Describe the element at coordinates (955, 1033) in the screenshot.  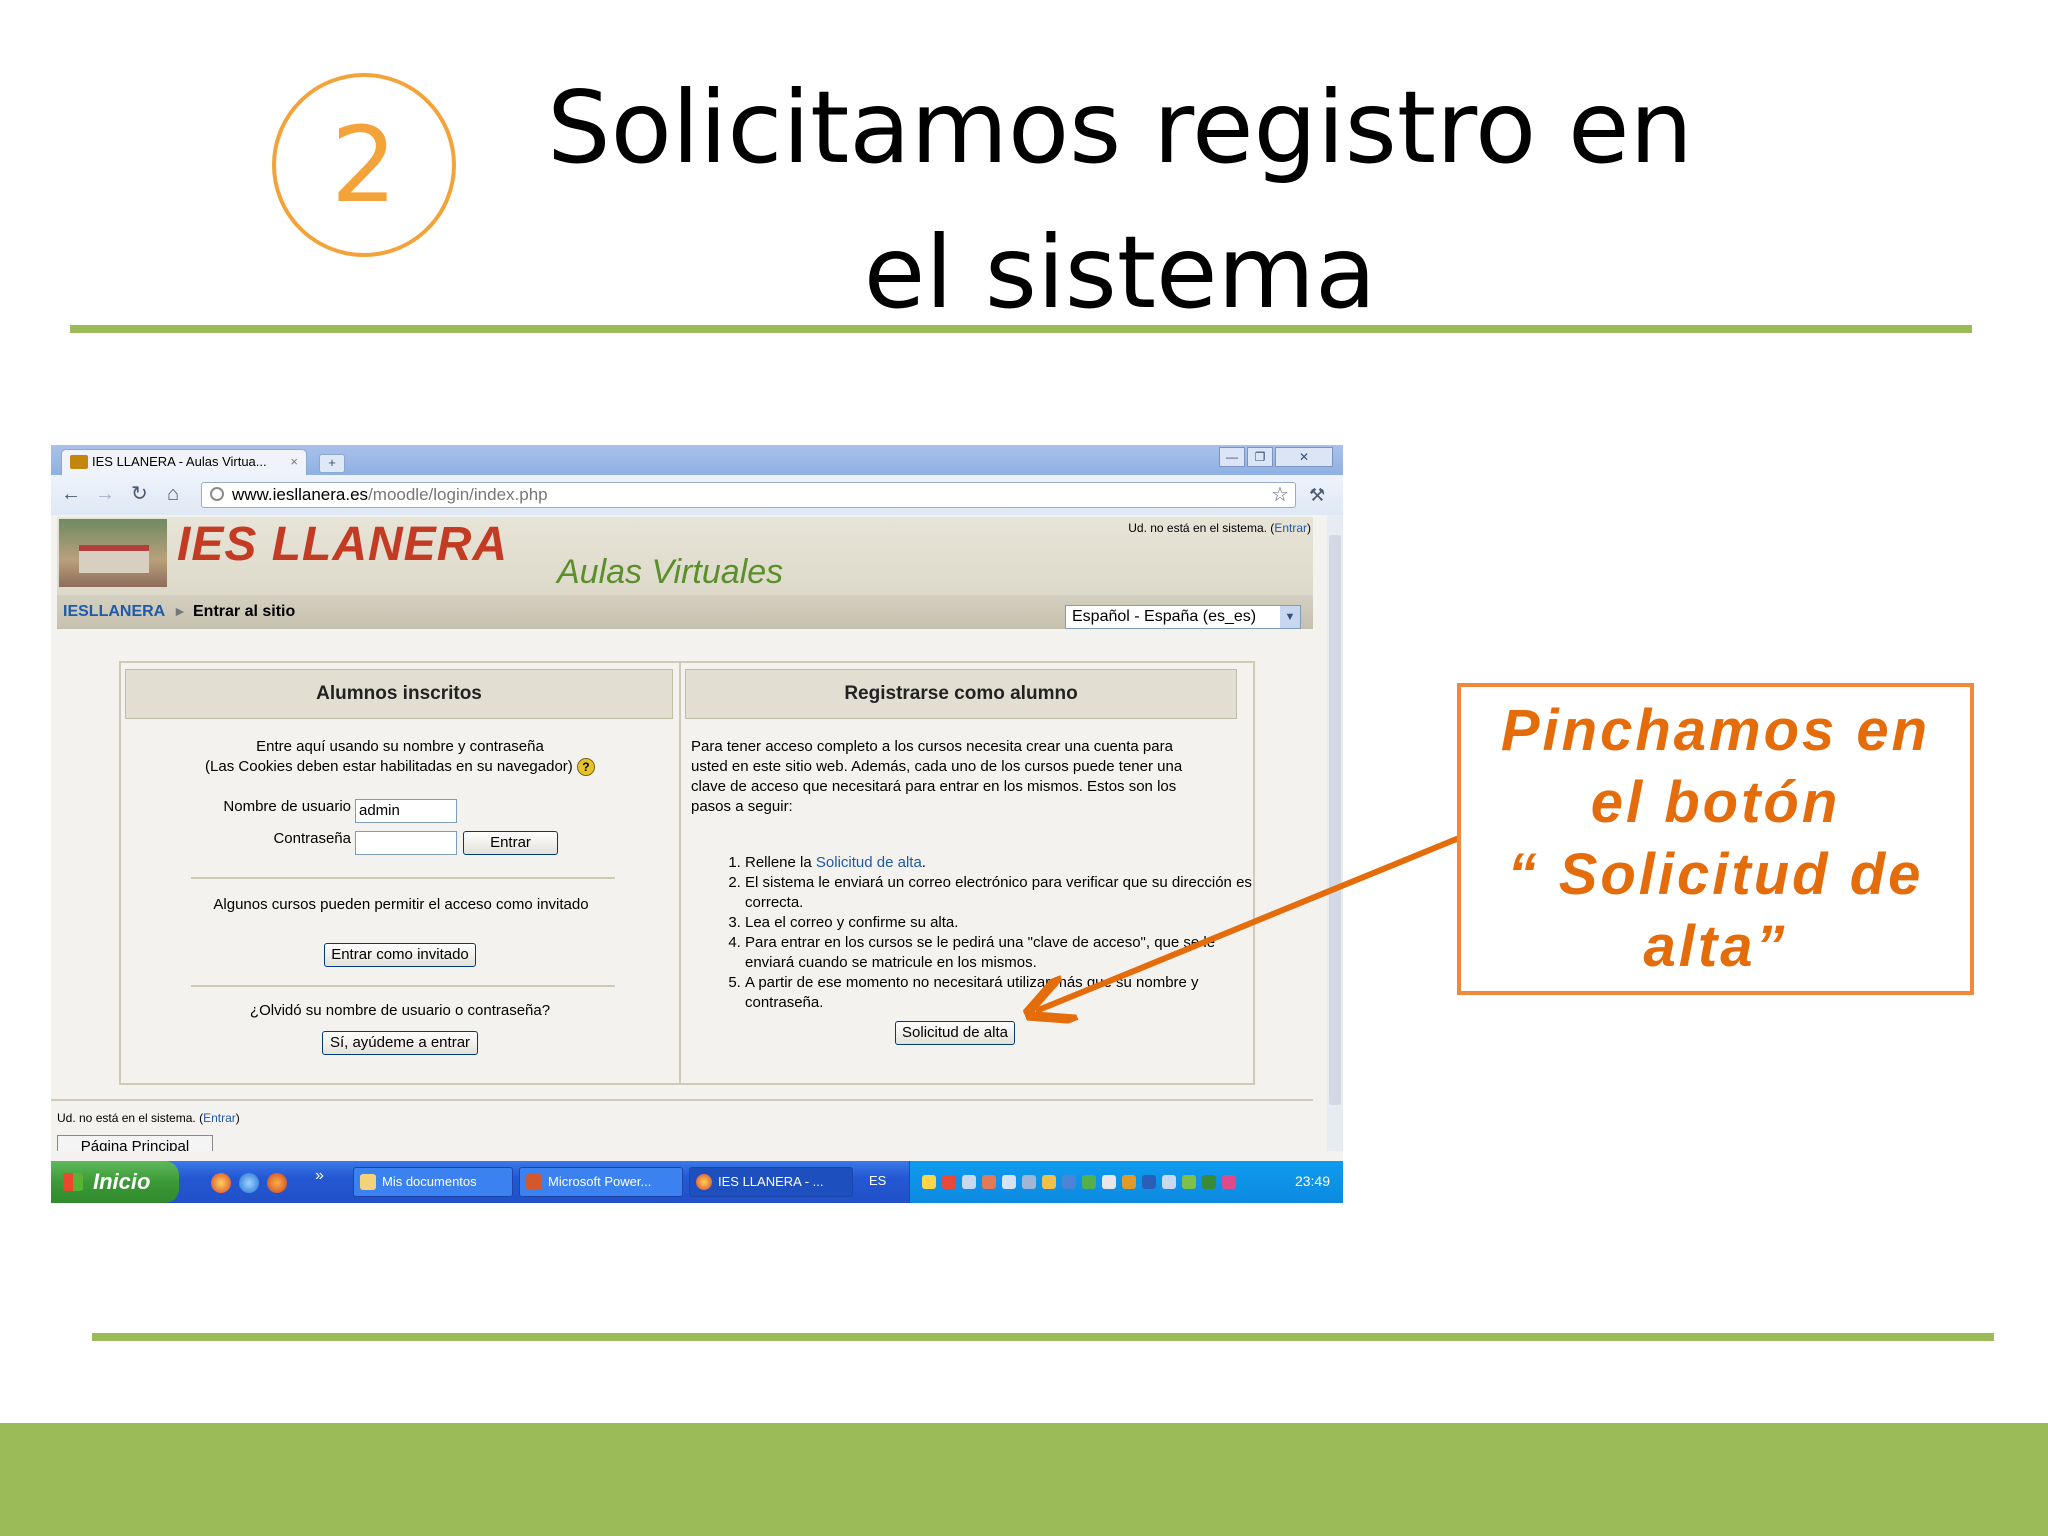
I see `signup-button: Solicitud de alta` at that location.